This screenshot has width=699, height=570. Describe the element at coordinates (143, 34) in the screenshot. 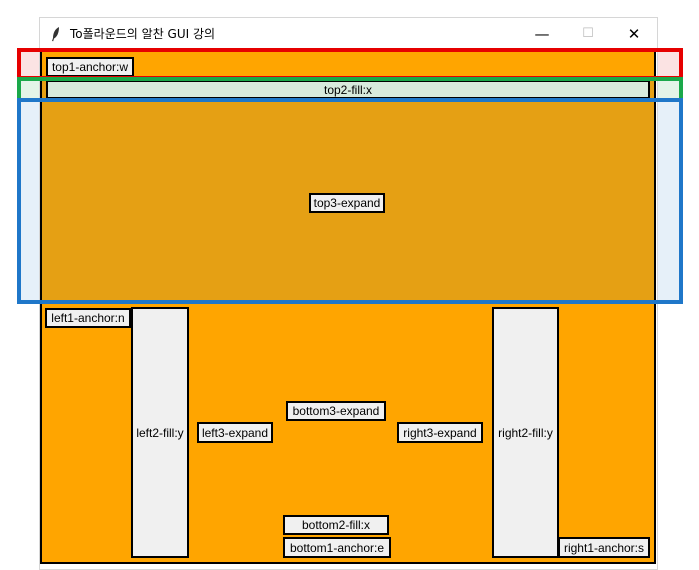

I see `window-title: To폴라운드의 알찬 GUI 강의` at that location.